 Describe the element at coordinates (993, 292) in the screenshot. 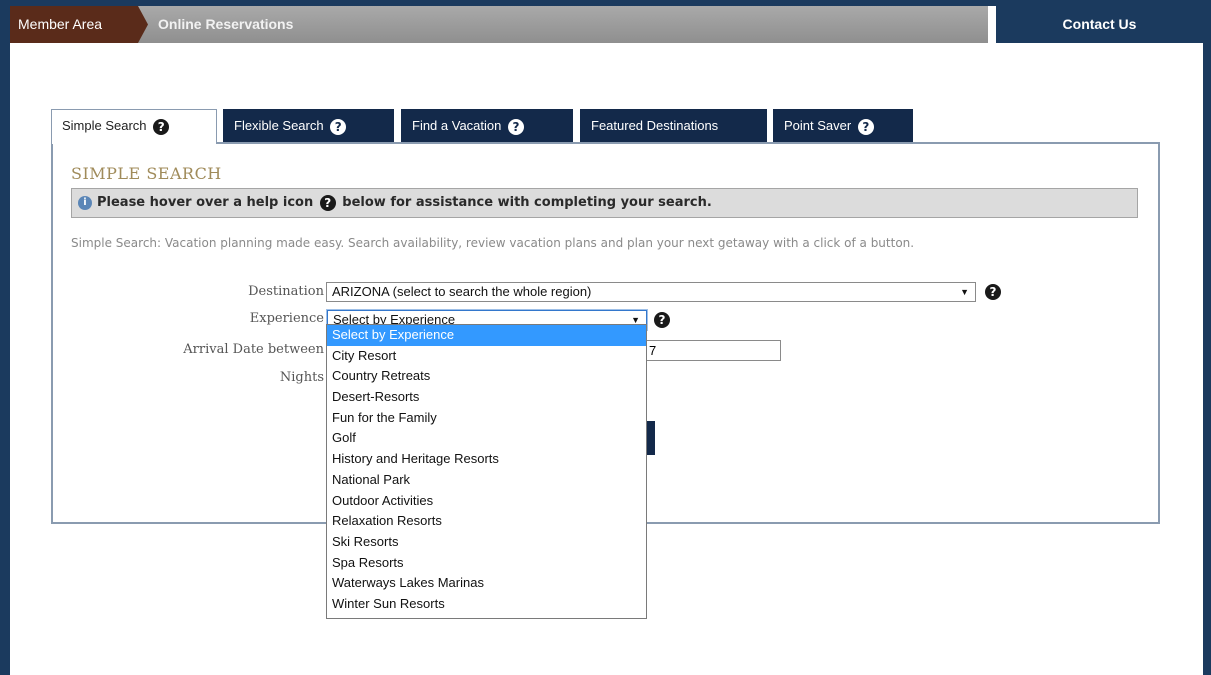

I see `destination-help-icon: ?` at that location.